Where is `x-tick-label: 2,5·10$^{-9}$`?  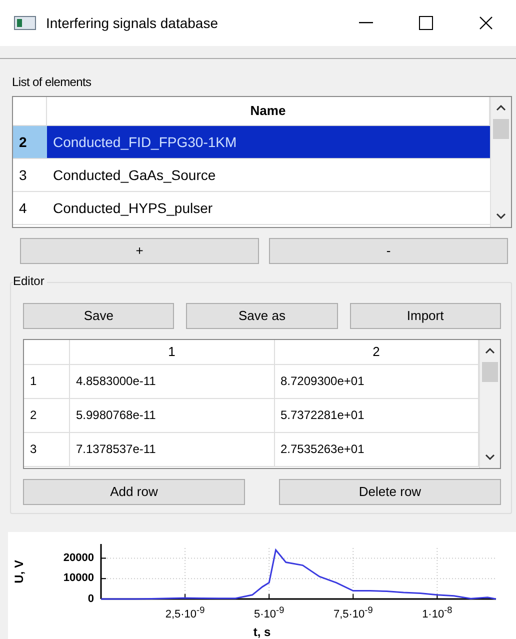
x-tick-label: 2,5·10$^{-9}$ is located at coordinates (185, 612).